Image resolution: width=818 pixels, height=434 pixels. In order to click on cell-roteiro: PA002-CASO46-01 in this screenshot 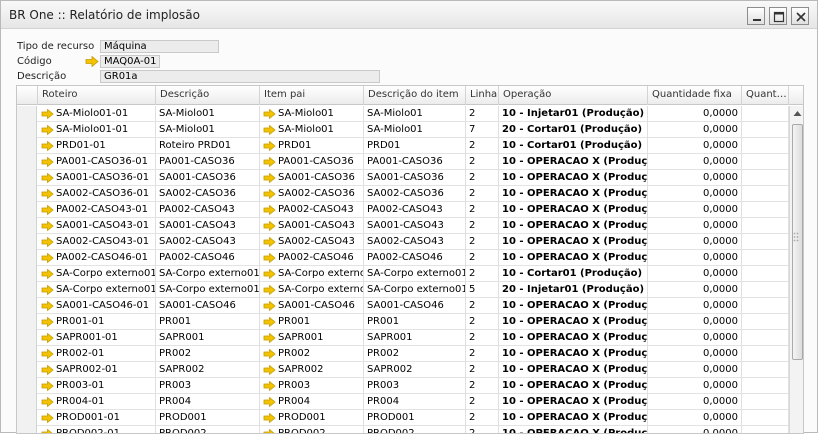, I will do `click(97, 258)`.